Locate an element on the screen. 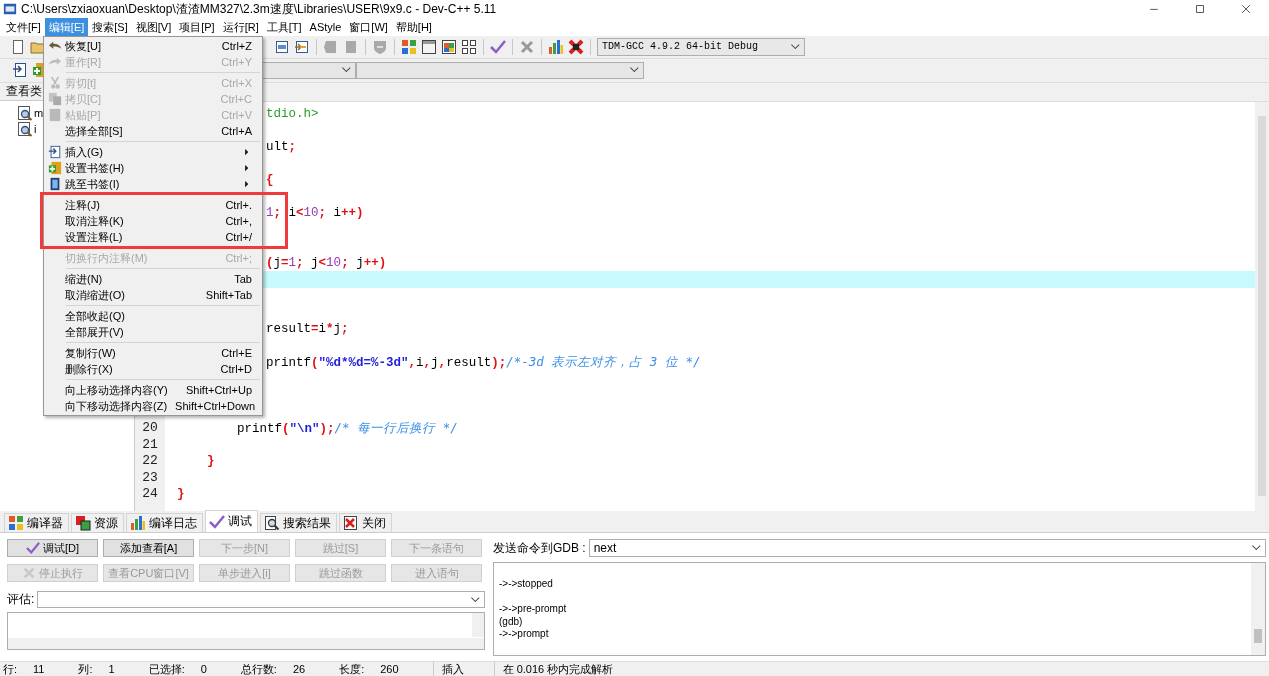  arrow-block-icon is located at coordinates (331, 46).